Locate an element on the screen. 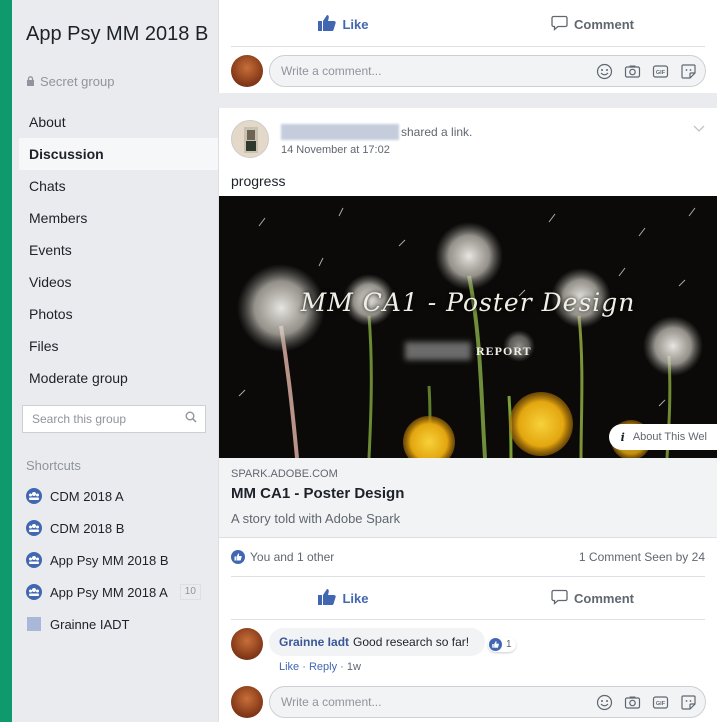 This screenshot has width=717, height=722. shortcut-label: App Psy MM 2018 B is located at coordinates (109, 560).